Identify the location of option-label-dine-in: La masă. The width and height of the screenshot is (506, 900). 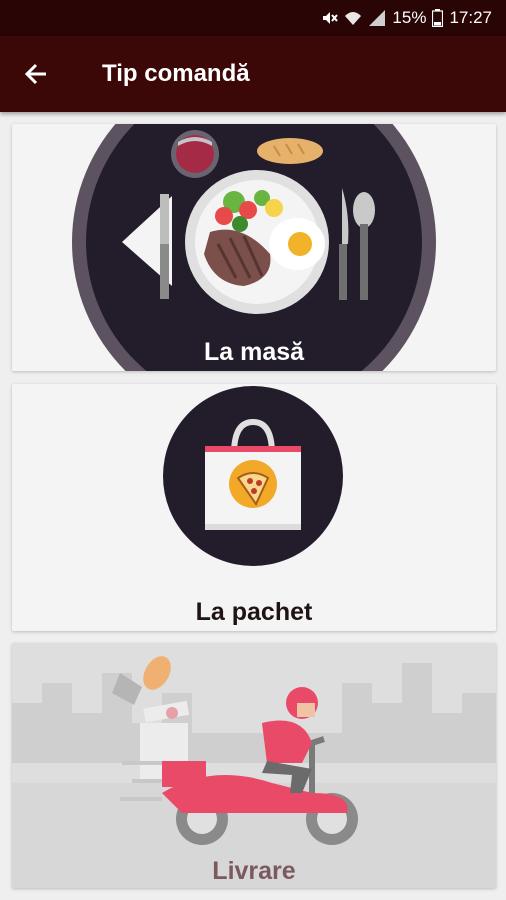
(254, 352).